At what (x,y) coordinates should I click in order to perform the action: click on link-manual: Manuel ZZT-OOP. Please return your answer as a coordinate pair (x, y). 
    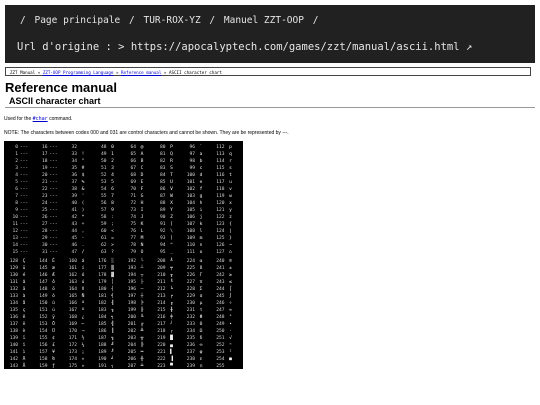
    Looking at the image, I should click on (264, 20).